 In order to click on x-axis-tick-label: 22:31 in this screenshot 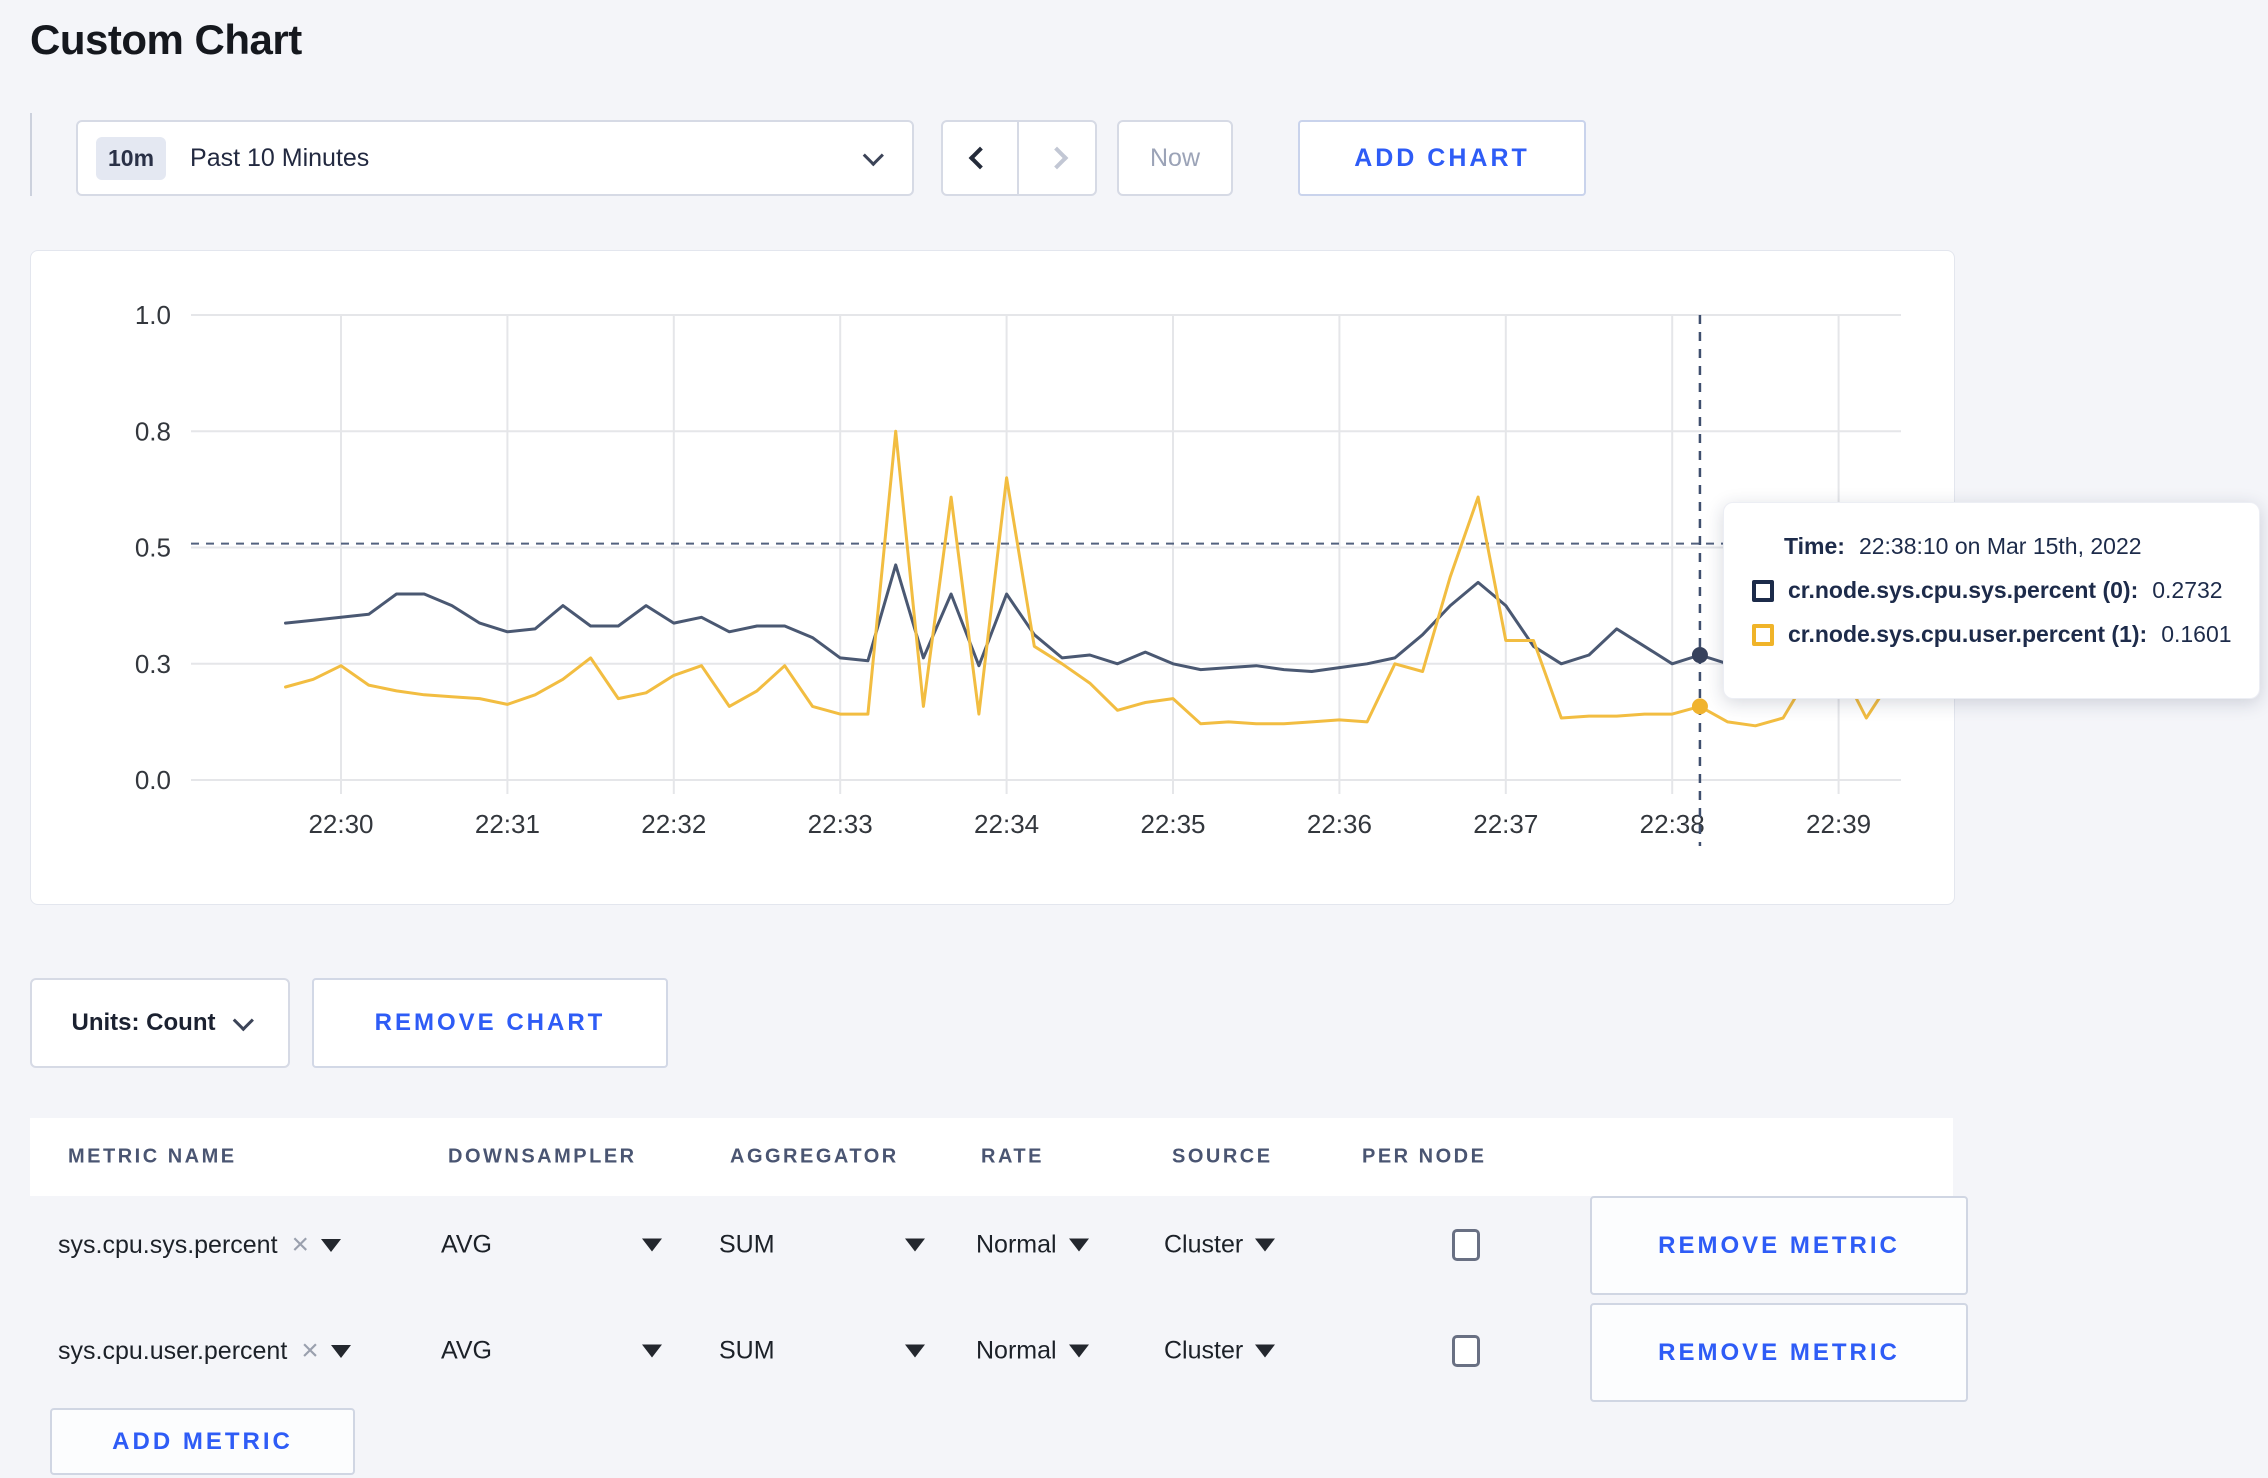, I will do `click(507, 824)`.